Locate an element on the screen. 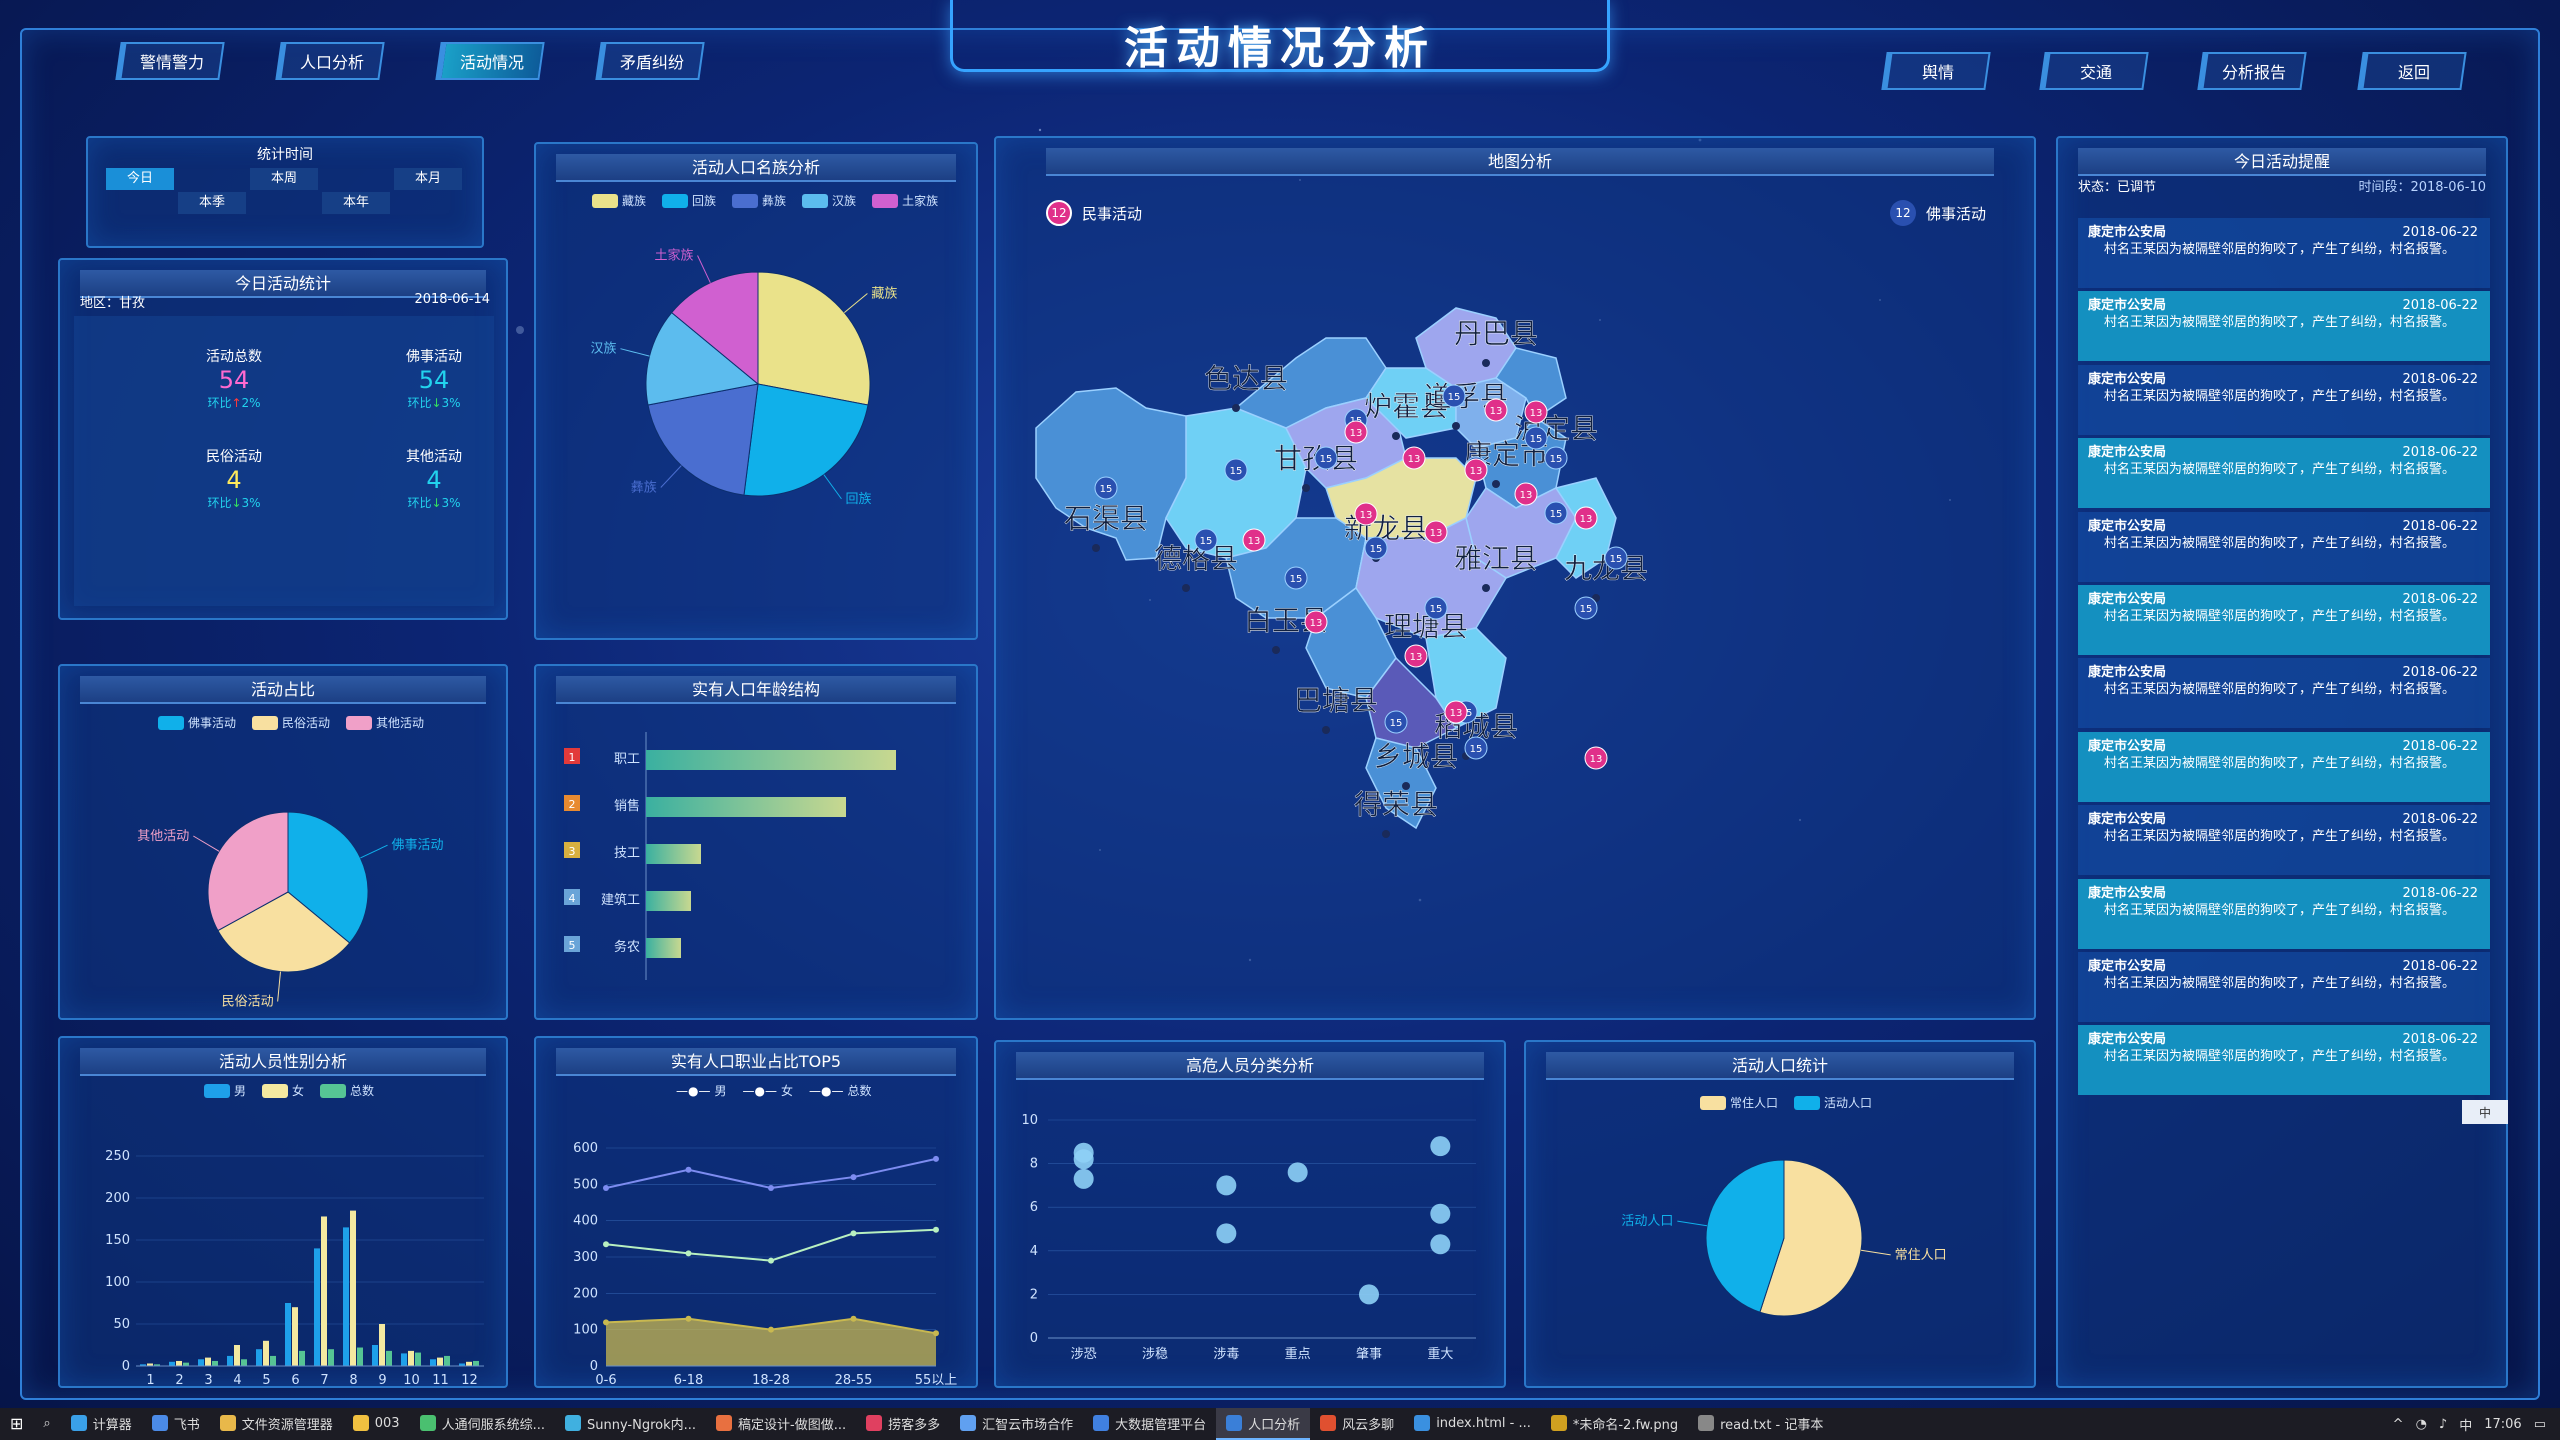  county-label: 色达县 is located at coordinates (1246, 378).